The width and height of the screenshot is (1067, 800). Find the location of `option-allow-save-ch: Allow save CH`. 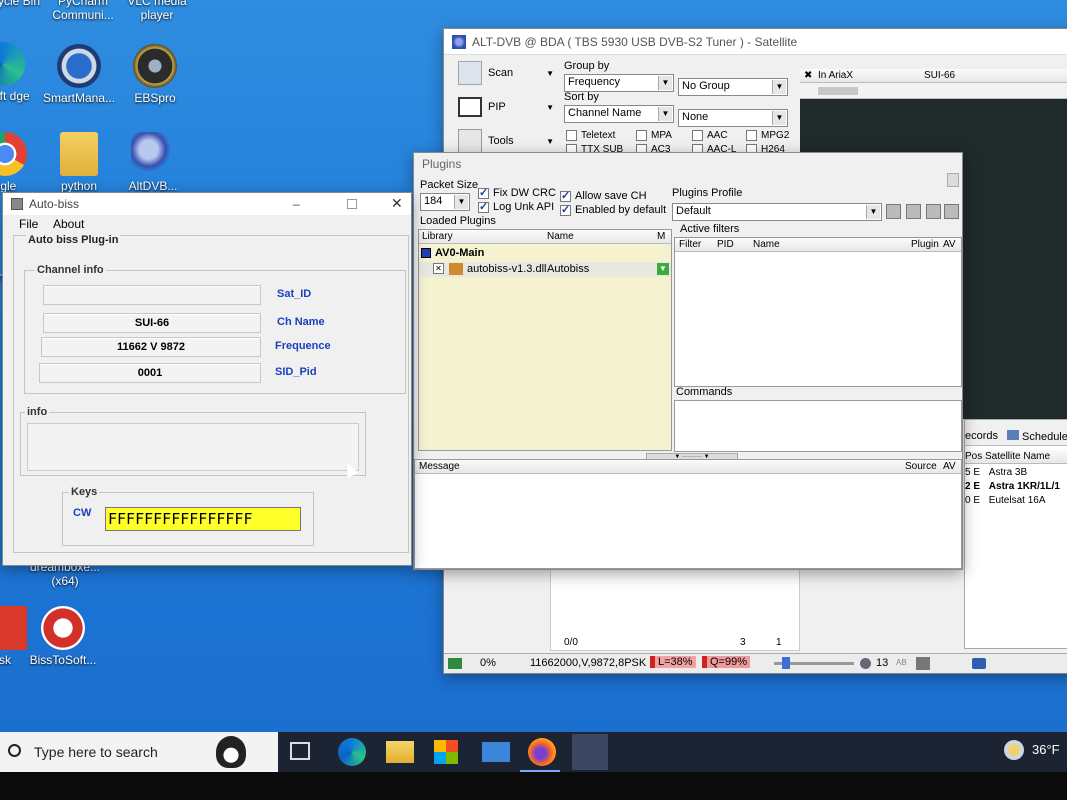

option-allow-save-ch: Allow save CH is located at coordinates (603, 195).